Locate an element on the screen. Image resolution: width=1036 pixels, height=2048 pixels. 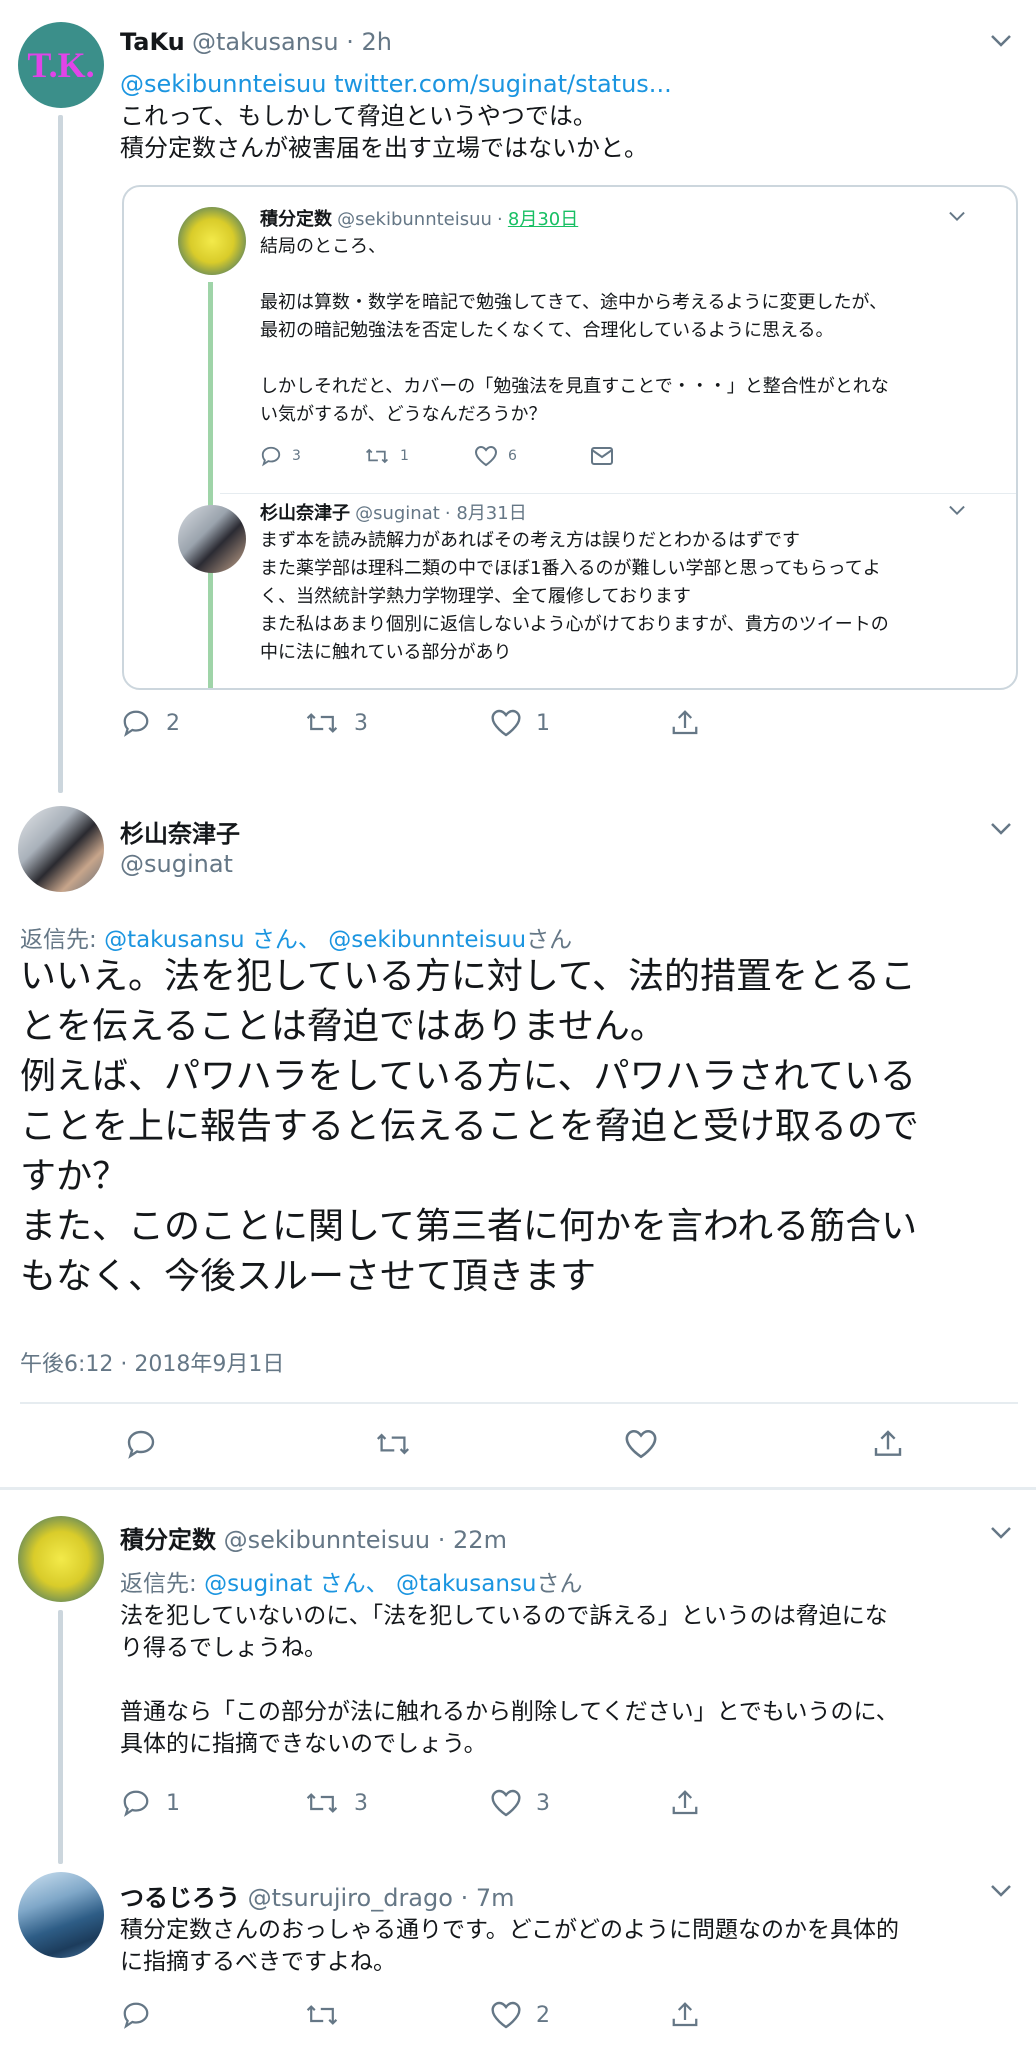
author-name: 杉山奈津子 is located at coordinates (180, 831).